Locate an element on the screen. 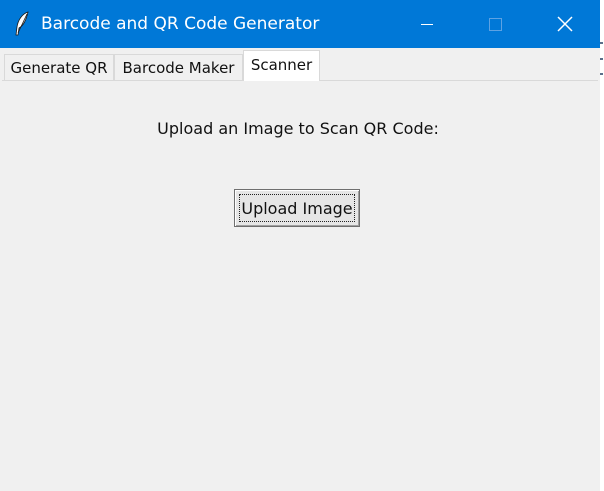 This screenshot has width=604, height=491. tab-barcode-maker: Barcode Maker is located at coordinates (178, 67).